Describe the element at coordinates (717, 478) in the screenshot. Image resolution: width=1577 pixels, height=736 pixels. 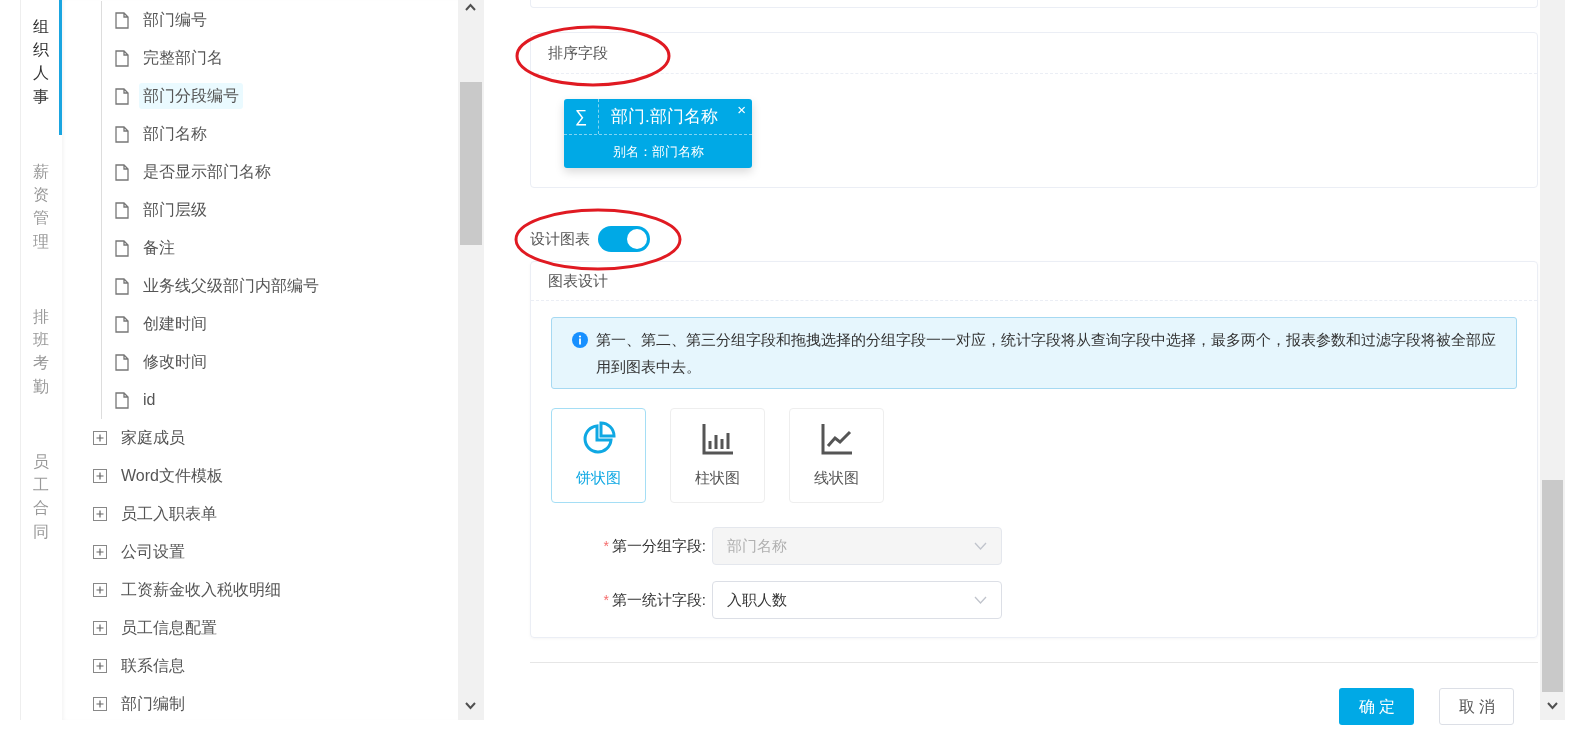
I see `chart-type-label: 柱状图` at that location.